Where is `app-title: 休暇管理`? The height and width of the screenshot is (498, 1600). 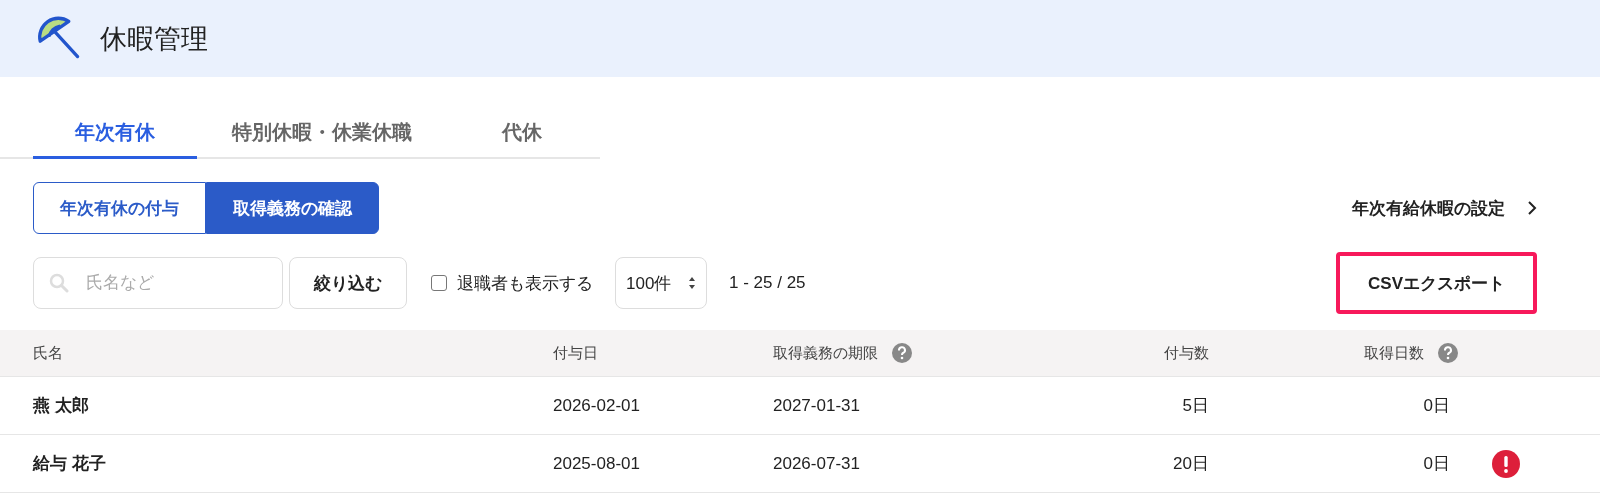 app-title: 休暇管理 is located at coordinates (154, 39).